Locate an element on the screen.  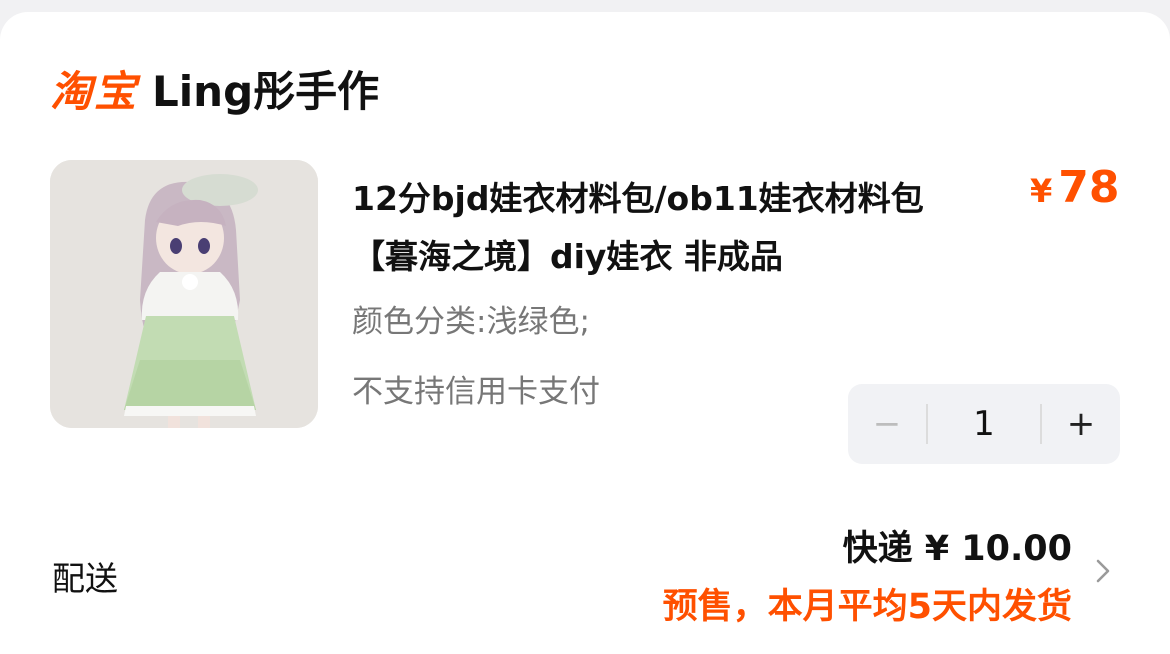
quantity-value: 1 is located at coordinates (984, 424).